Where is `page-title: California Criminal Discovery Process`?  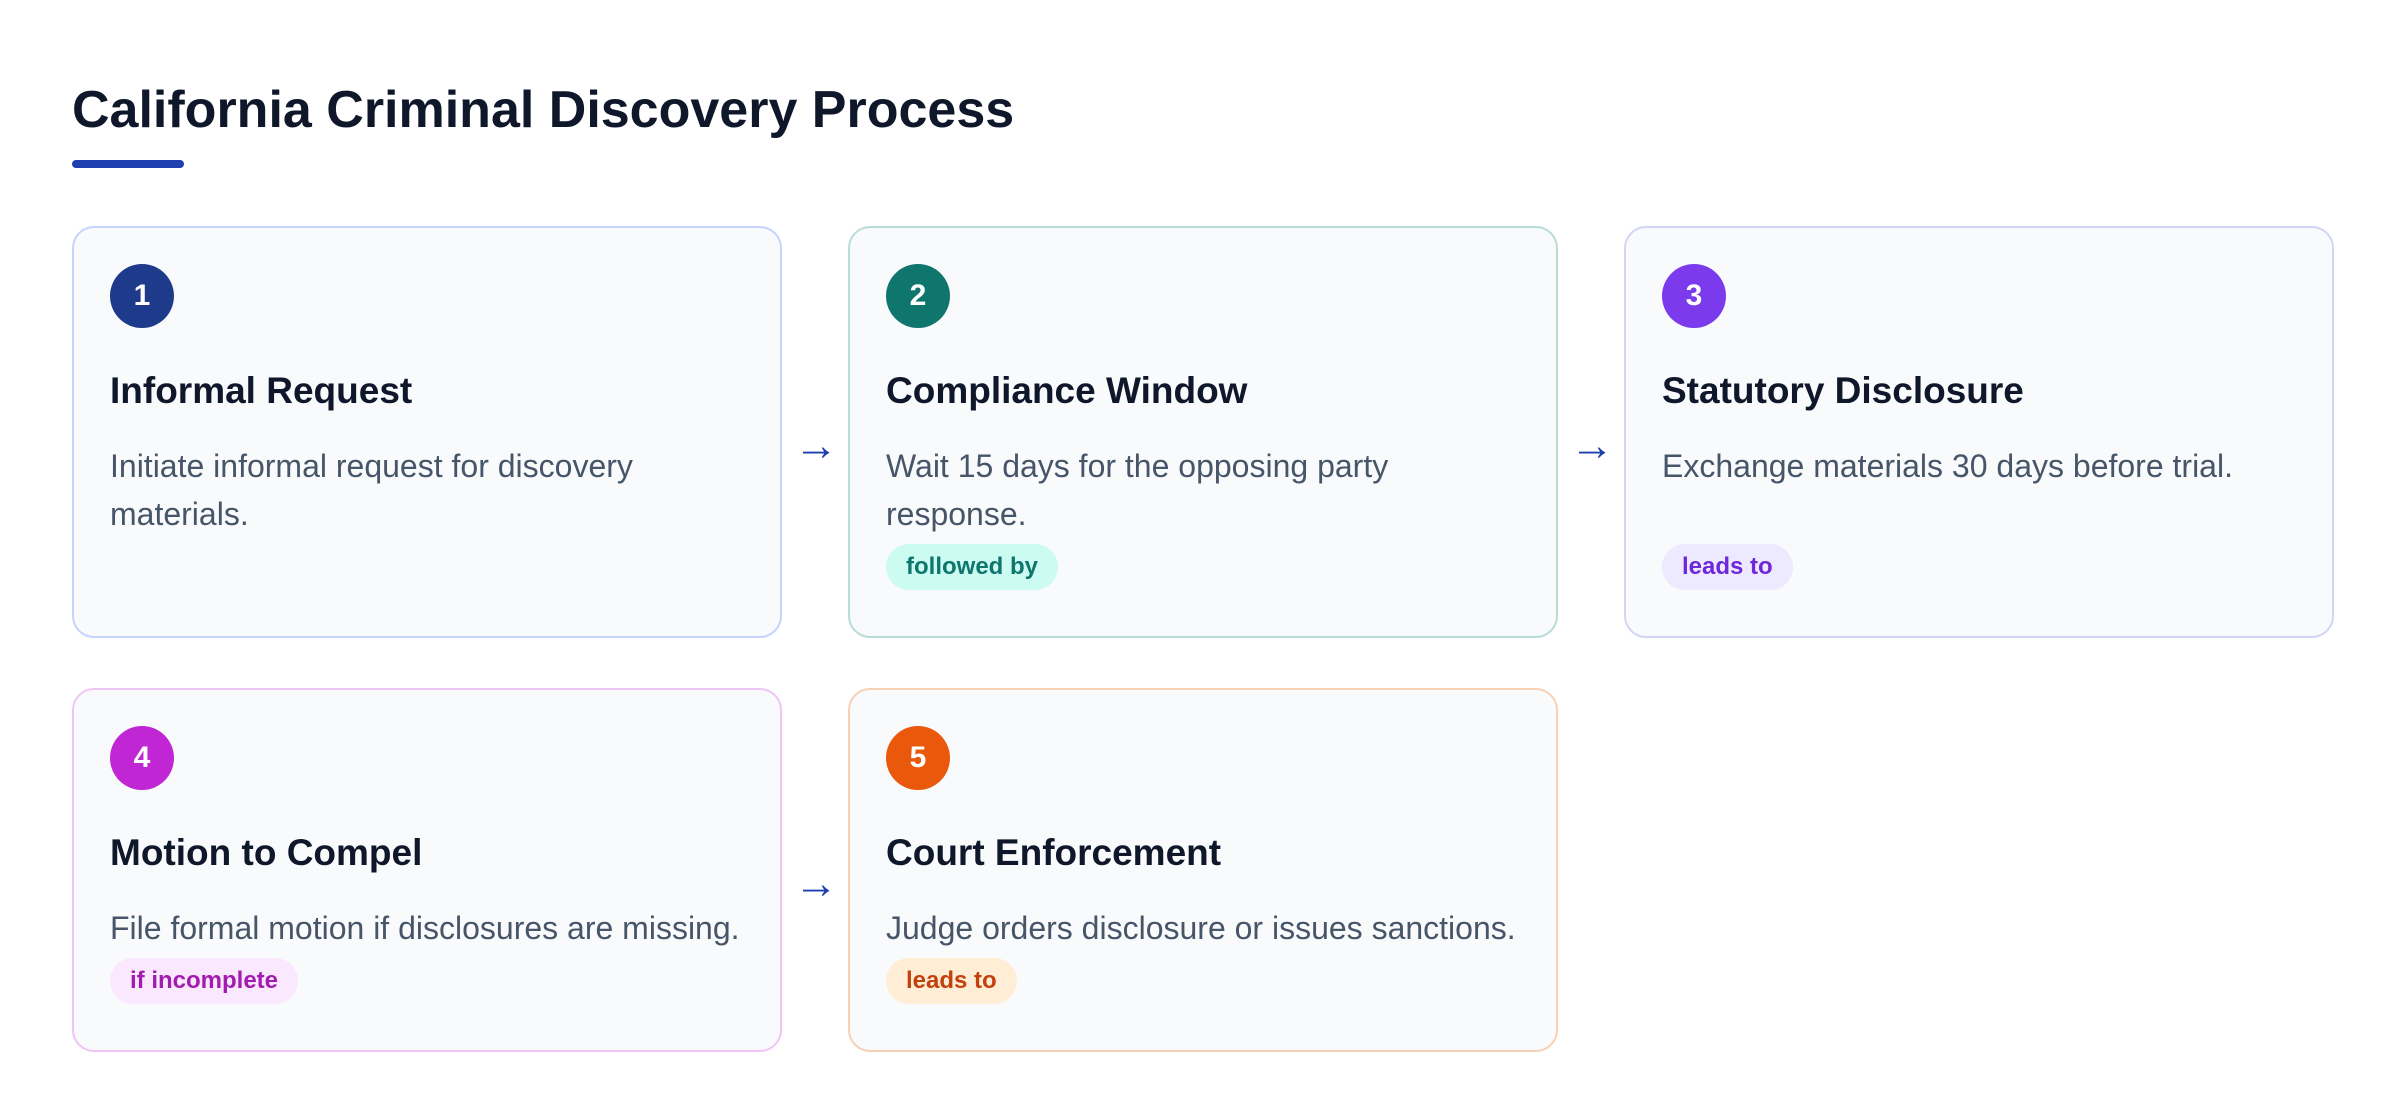 page-title: California Criminal Discovery Process is located at coordinates (543, 110).